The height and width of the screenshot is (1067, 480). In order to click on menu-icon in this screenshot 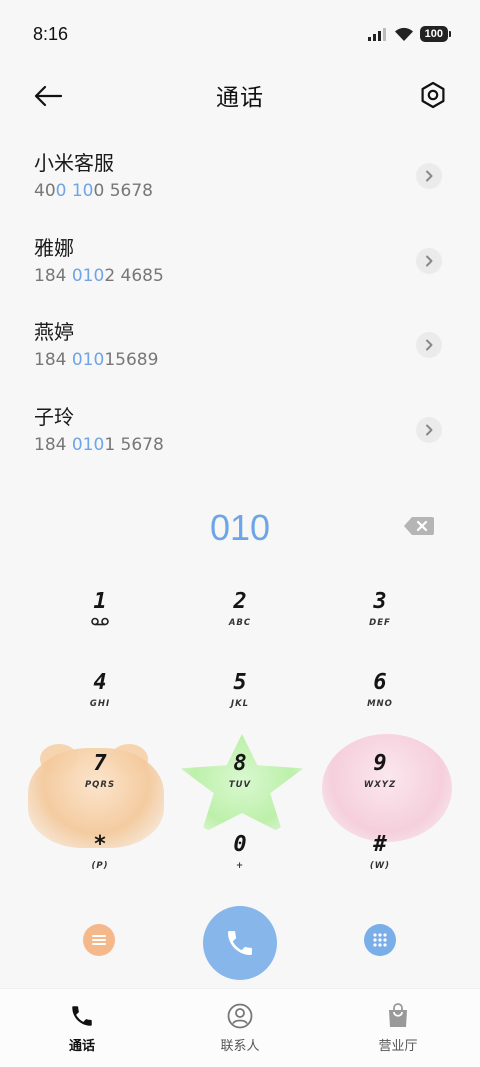, I will do `click(99, 940)`.